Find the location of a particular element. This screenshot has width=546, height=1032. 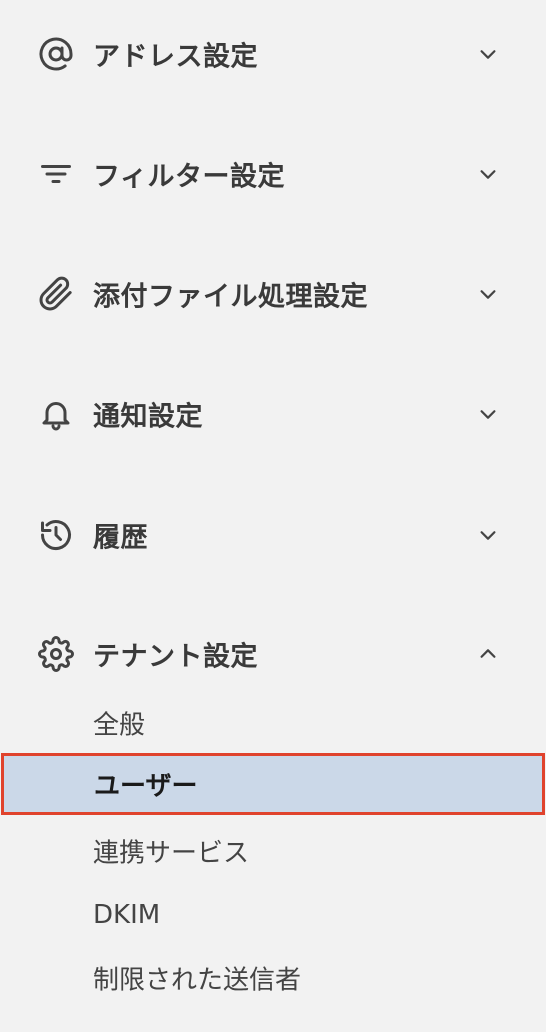

section-label: アドレス設定 is located at coordinates (175, 57).